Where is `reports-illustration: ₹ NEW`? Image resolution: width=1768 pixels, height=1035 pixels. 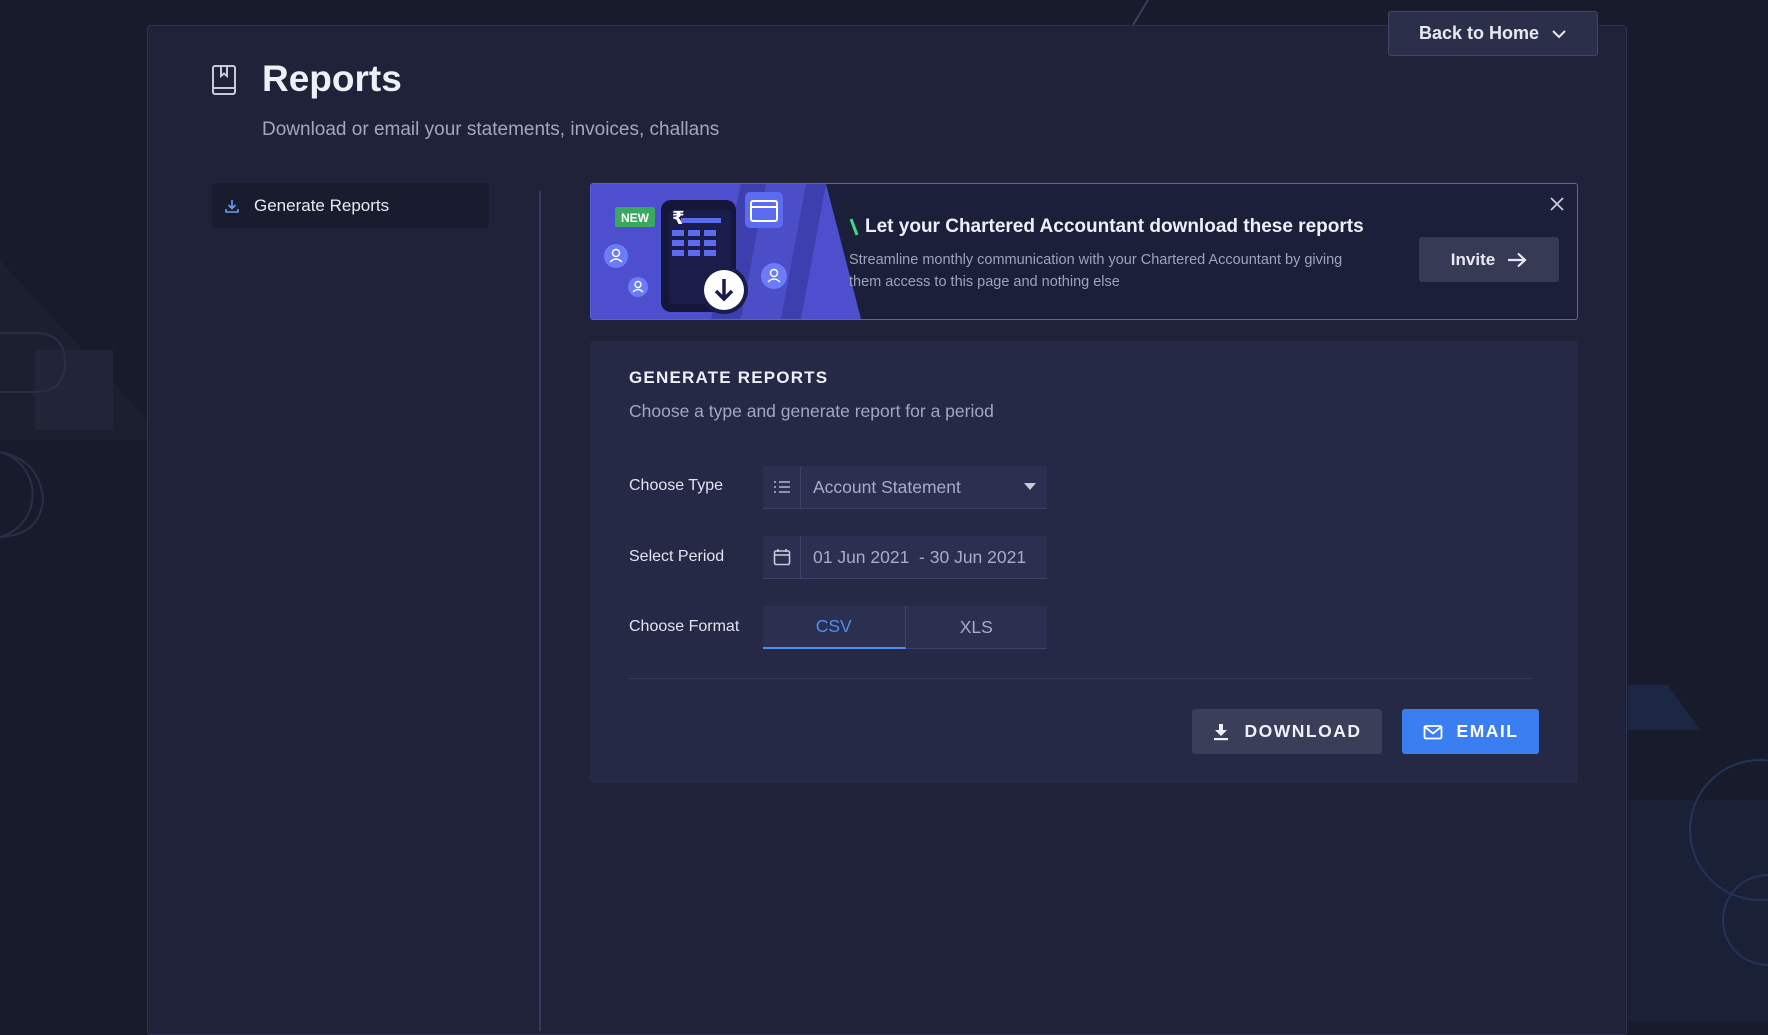 reports-illustration: ₹ NEW is located at coordinates (726, 251).